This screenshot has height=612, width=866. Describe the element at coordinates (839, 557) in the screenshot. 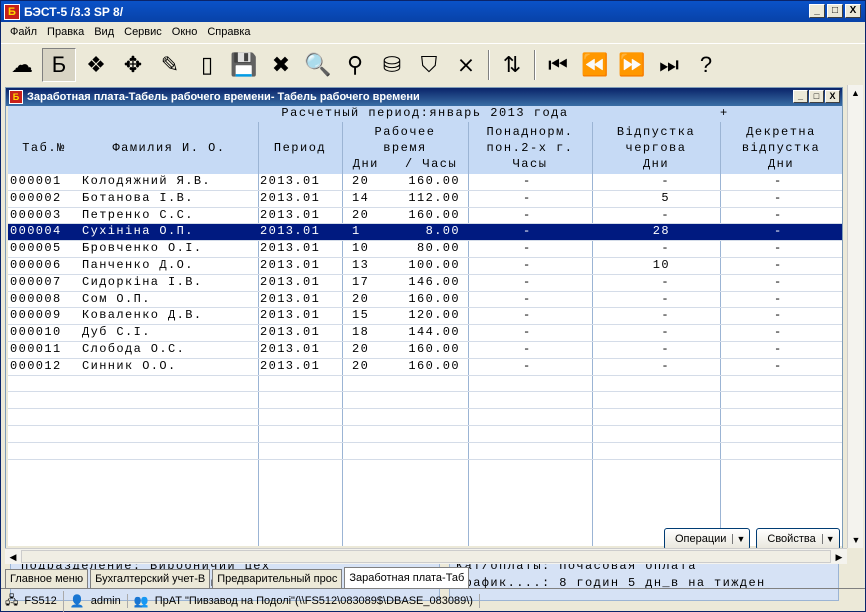

I see `scroll-right-icon: ▶` at that location.